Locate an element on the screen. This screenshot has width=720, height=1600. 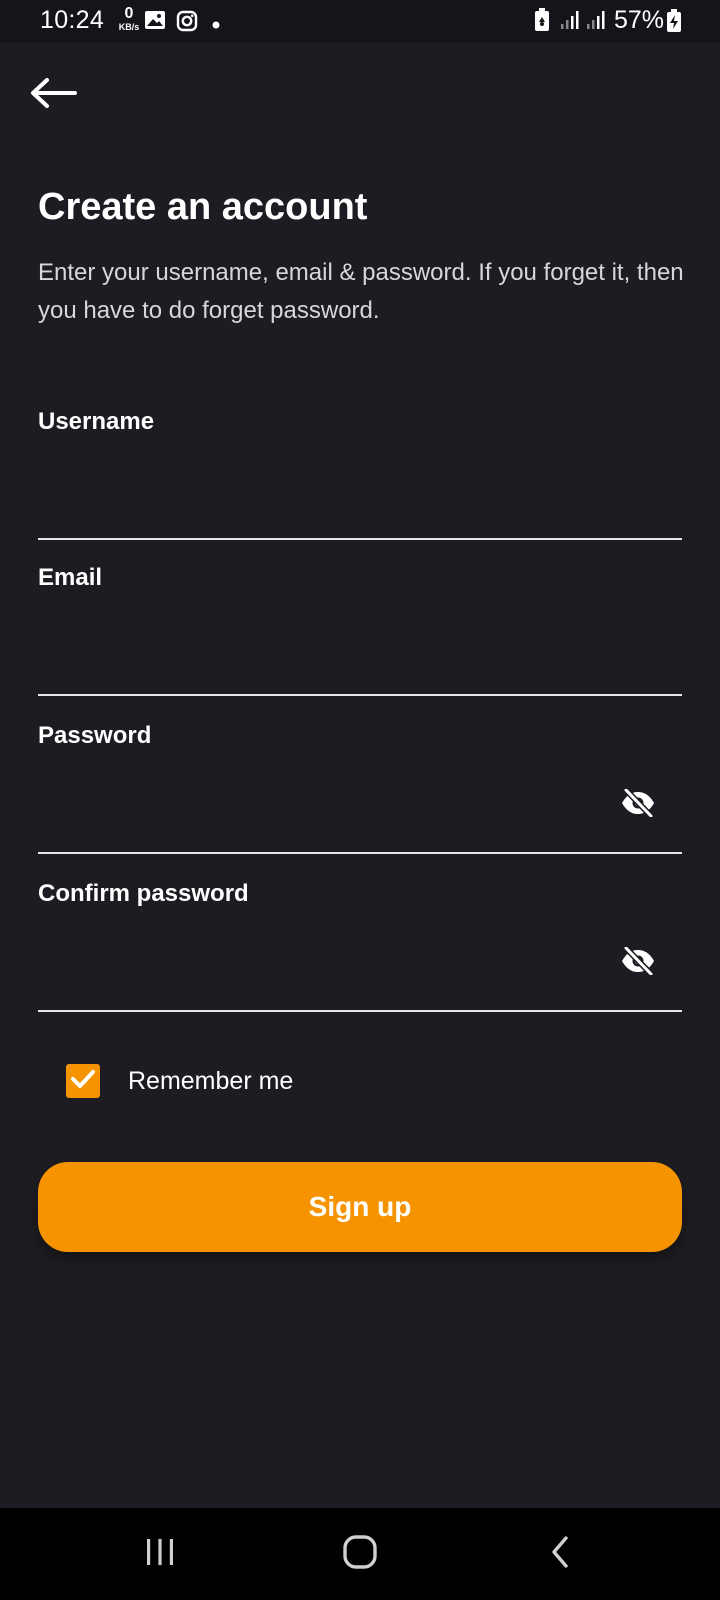
confirm-password-visibility-toggle is located at coordinates (638, 962).